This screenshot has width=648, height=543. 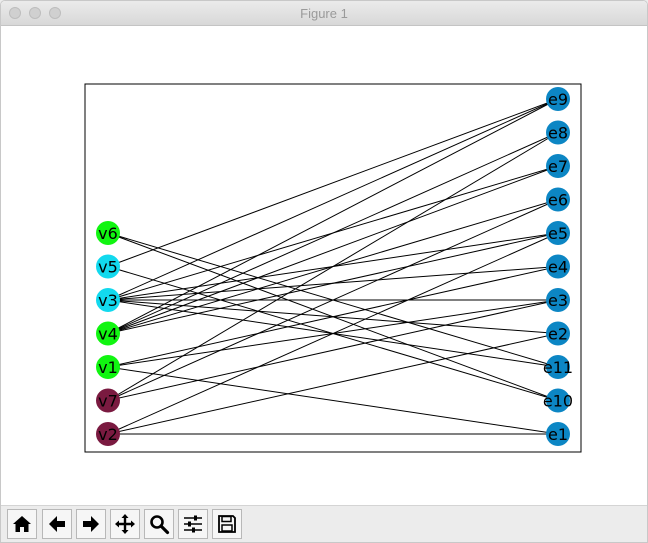 I want to click on sliders-icon, so click(x=193, y=524).